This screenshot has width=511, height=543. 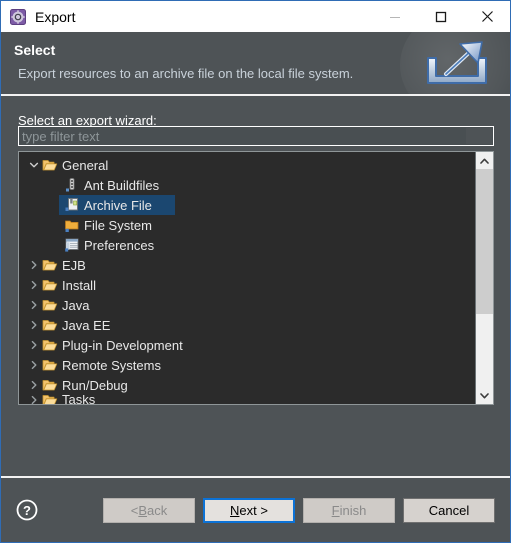 What do you see at coordinates (247, 225) in the screenshot?
I see `tree-row: File System` at bounding box center [247, 225].